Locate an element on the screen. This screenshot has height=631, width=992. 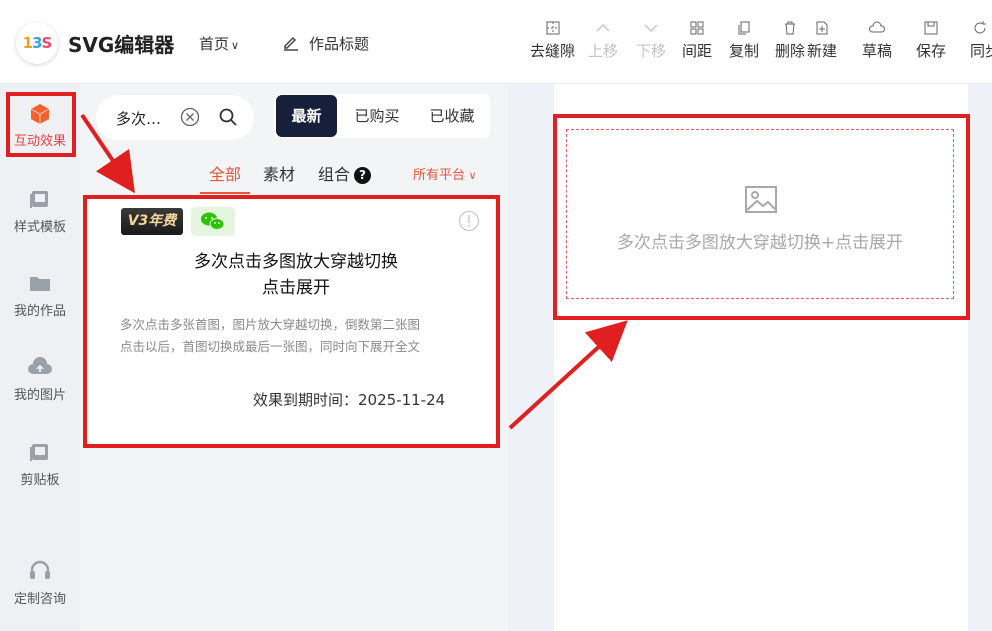
arrow-to-card is located at coordinates (107, 153).